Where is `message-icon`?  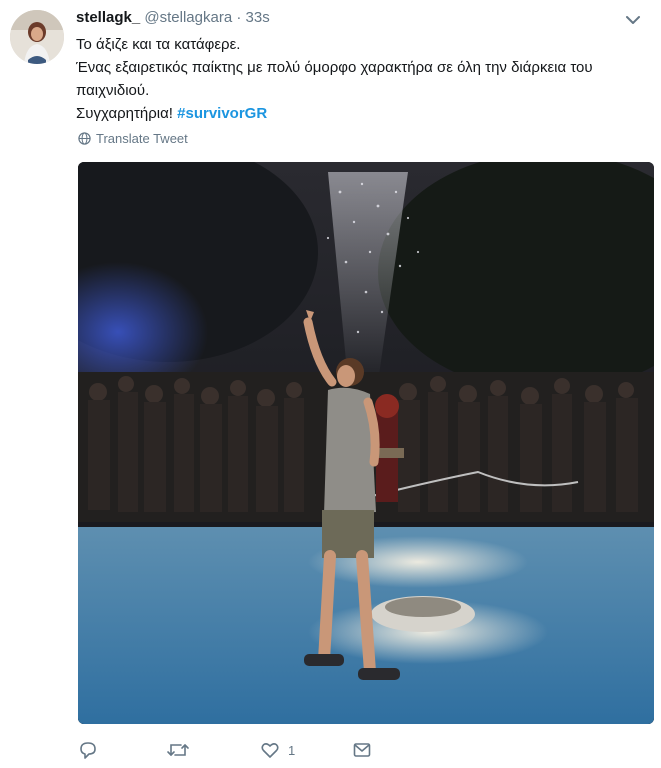 message-icon is located at coordinates (362, 750).